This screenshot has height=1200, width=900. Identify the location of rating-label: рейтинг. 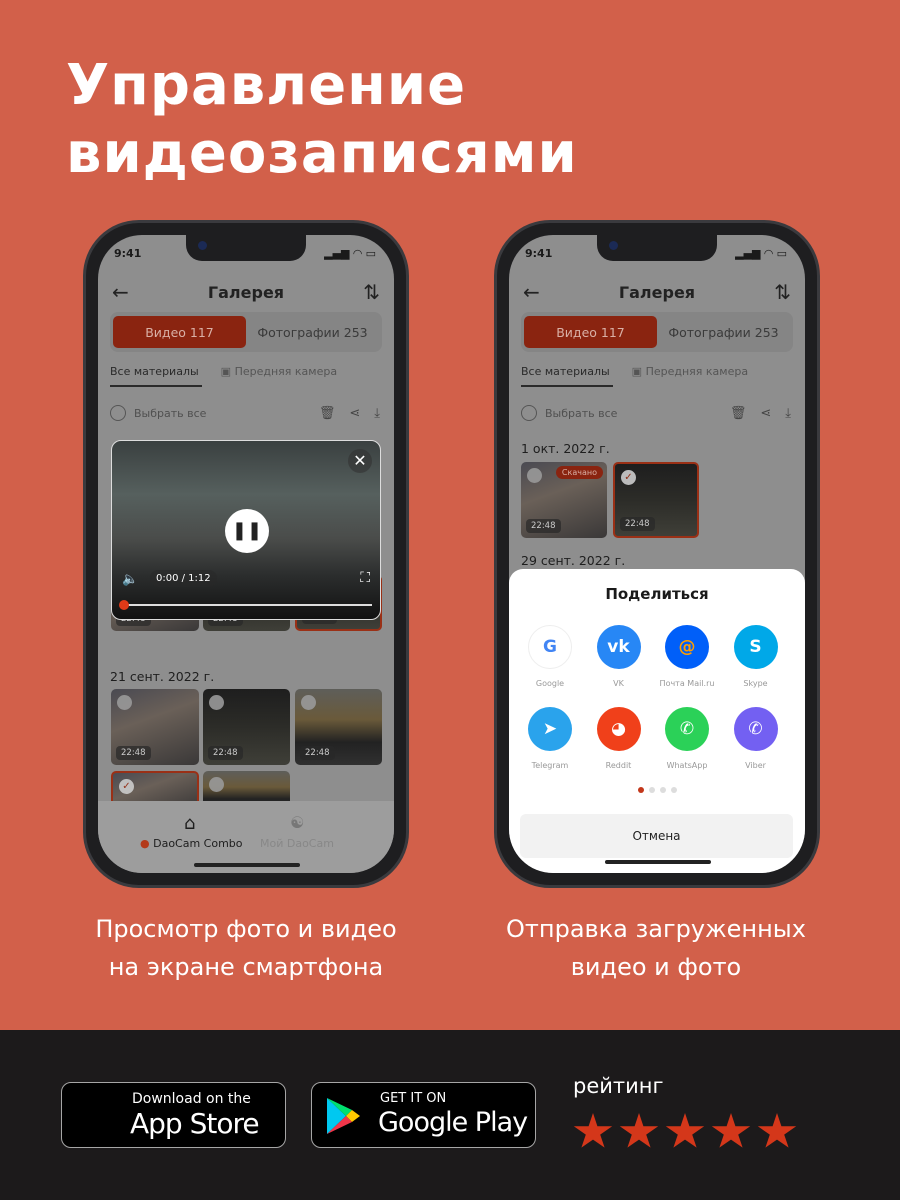
(618, 1086).